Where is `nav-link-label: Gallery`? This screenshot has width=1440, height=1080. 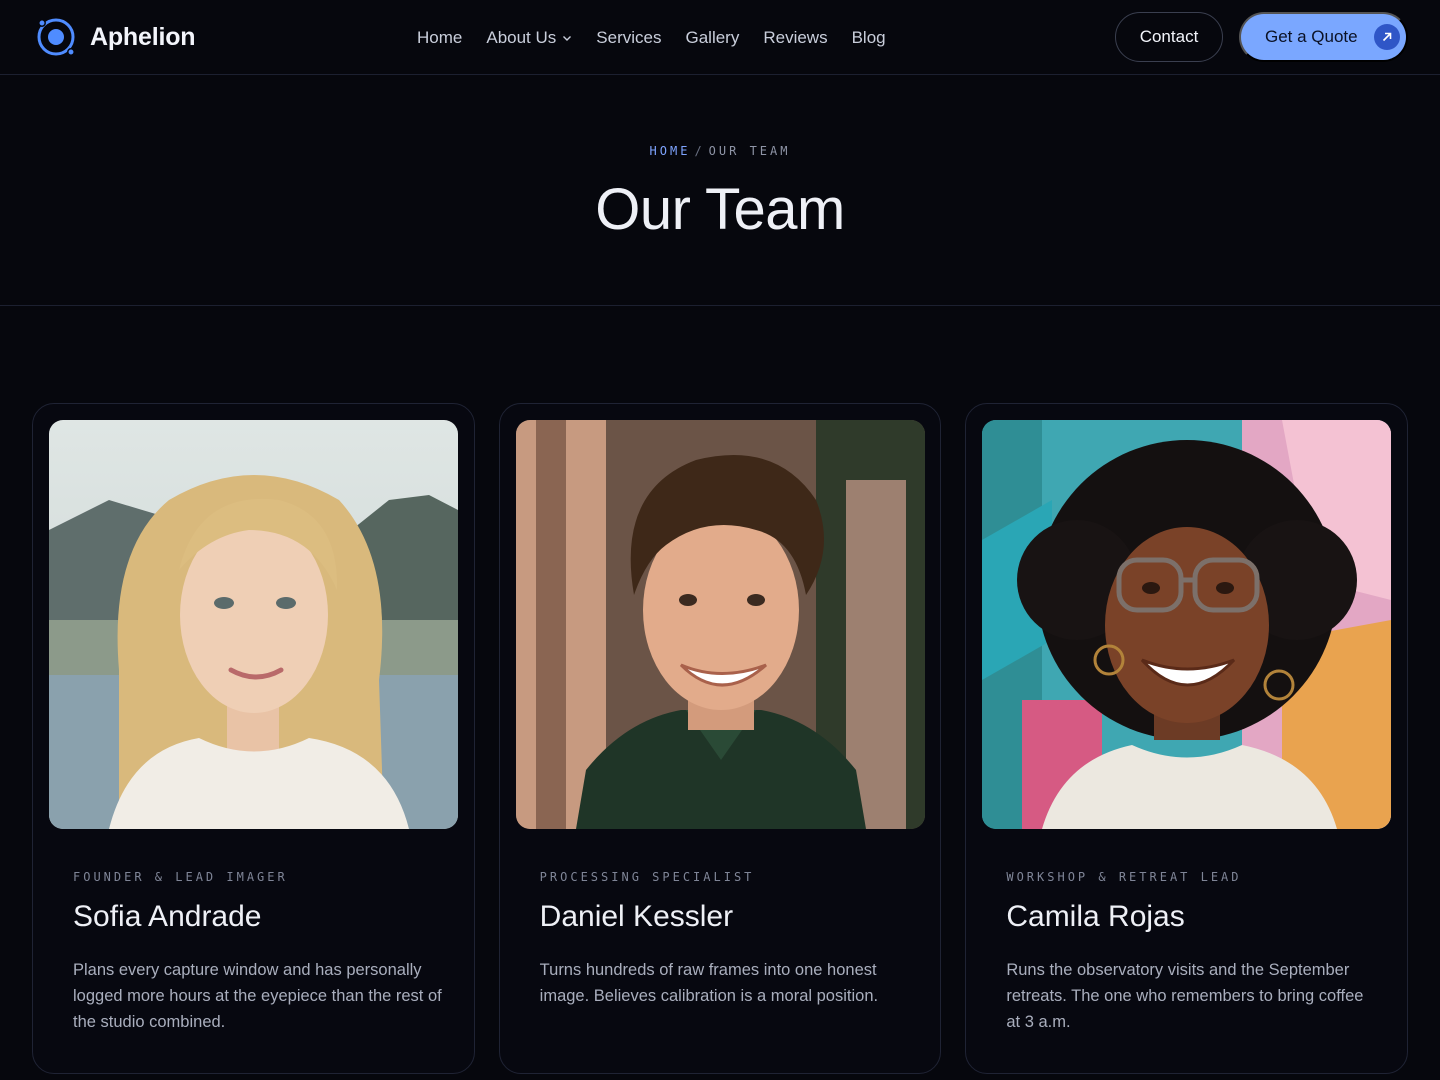
nav-link-label: Gallery is located at coordinates (712, 37).